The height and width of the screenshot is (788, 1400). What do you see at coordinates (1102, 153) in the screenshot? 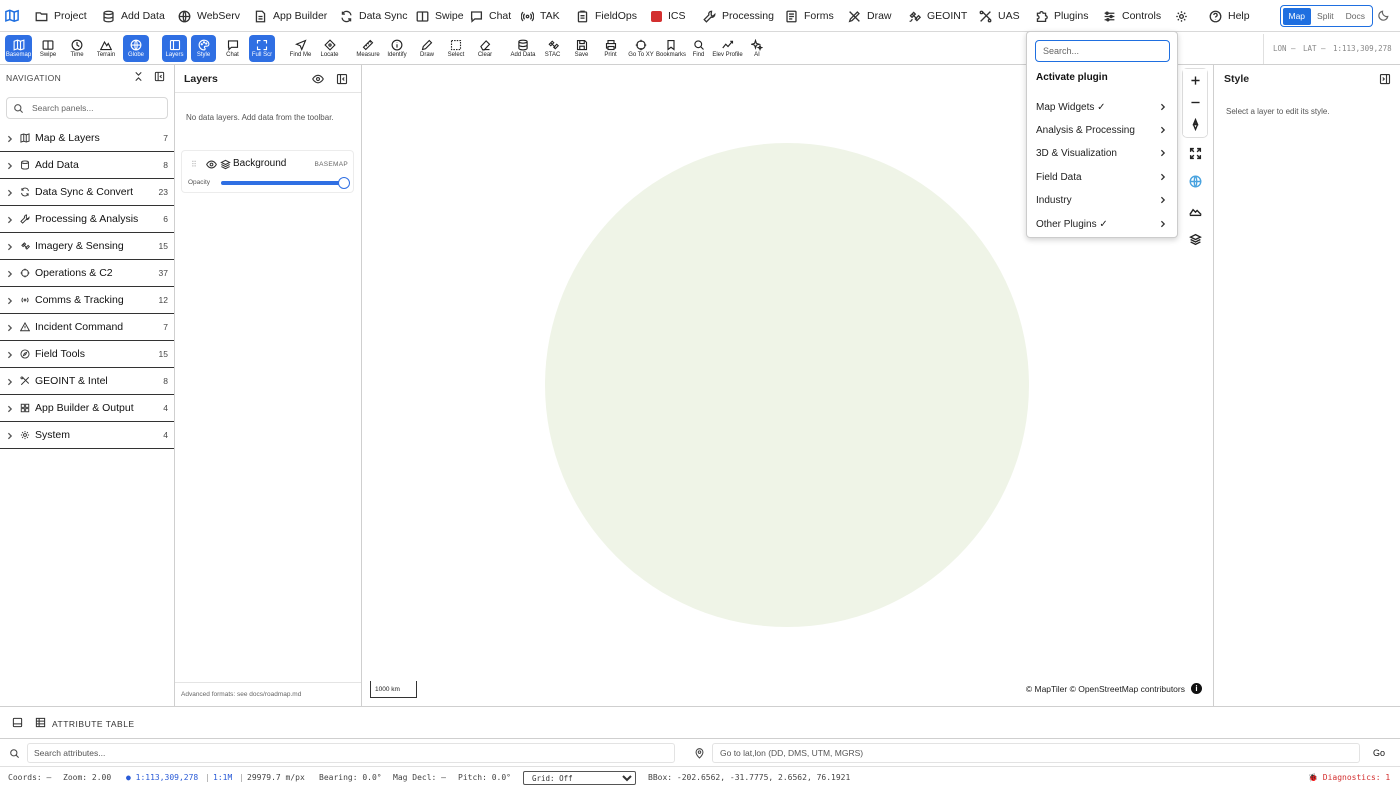
I see `plugin-category-3d: 3D & Visualization` at bounding box center [1102, 153].